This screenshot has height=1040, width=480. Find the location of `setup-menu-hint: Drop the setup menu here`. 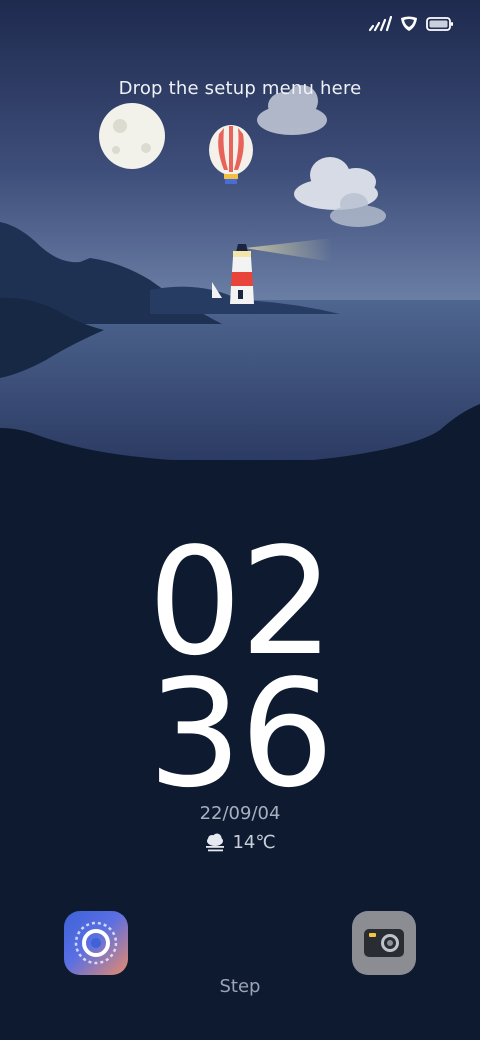

setup-menu-hint: Drop the setup menu here is located at coordinates (240, 88).